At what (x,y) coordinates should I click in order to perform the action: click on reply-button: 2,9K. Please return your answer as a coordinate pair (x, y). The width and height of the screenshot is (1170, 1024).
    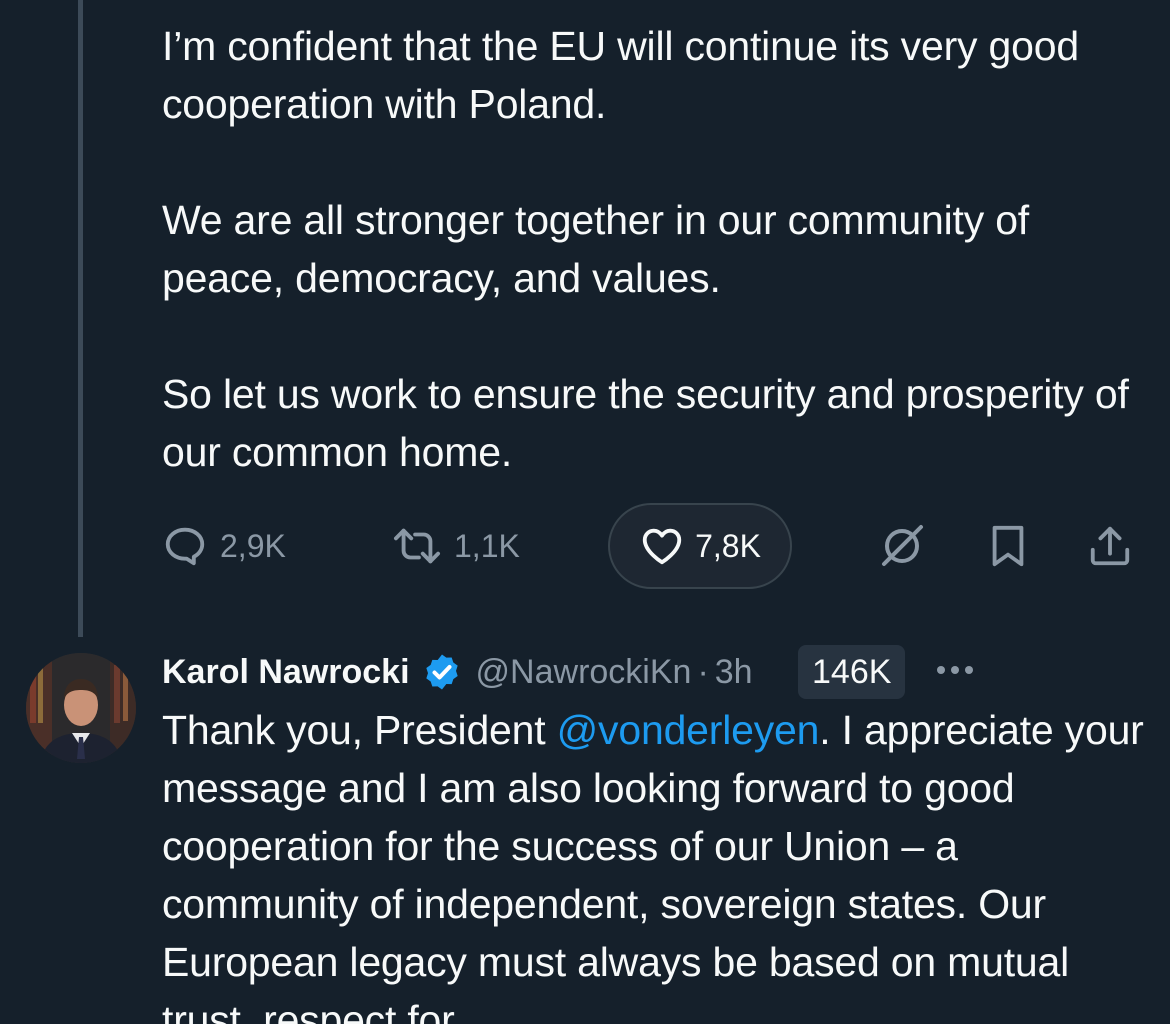
    Looking at the image, I should click on (224, 546).